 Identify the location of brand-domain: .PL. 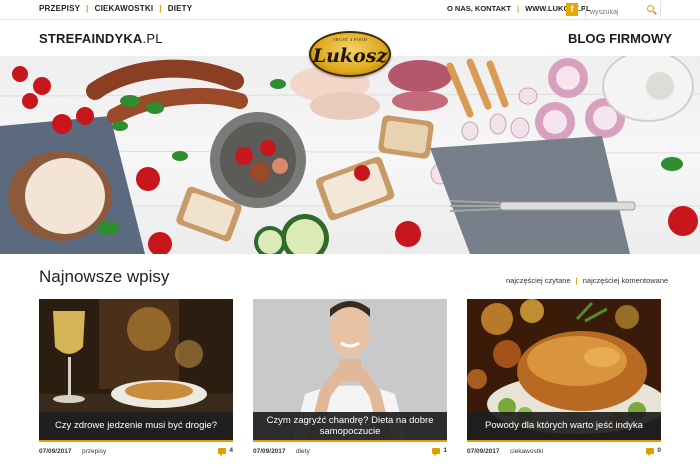
(152, 38).